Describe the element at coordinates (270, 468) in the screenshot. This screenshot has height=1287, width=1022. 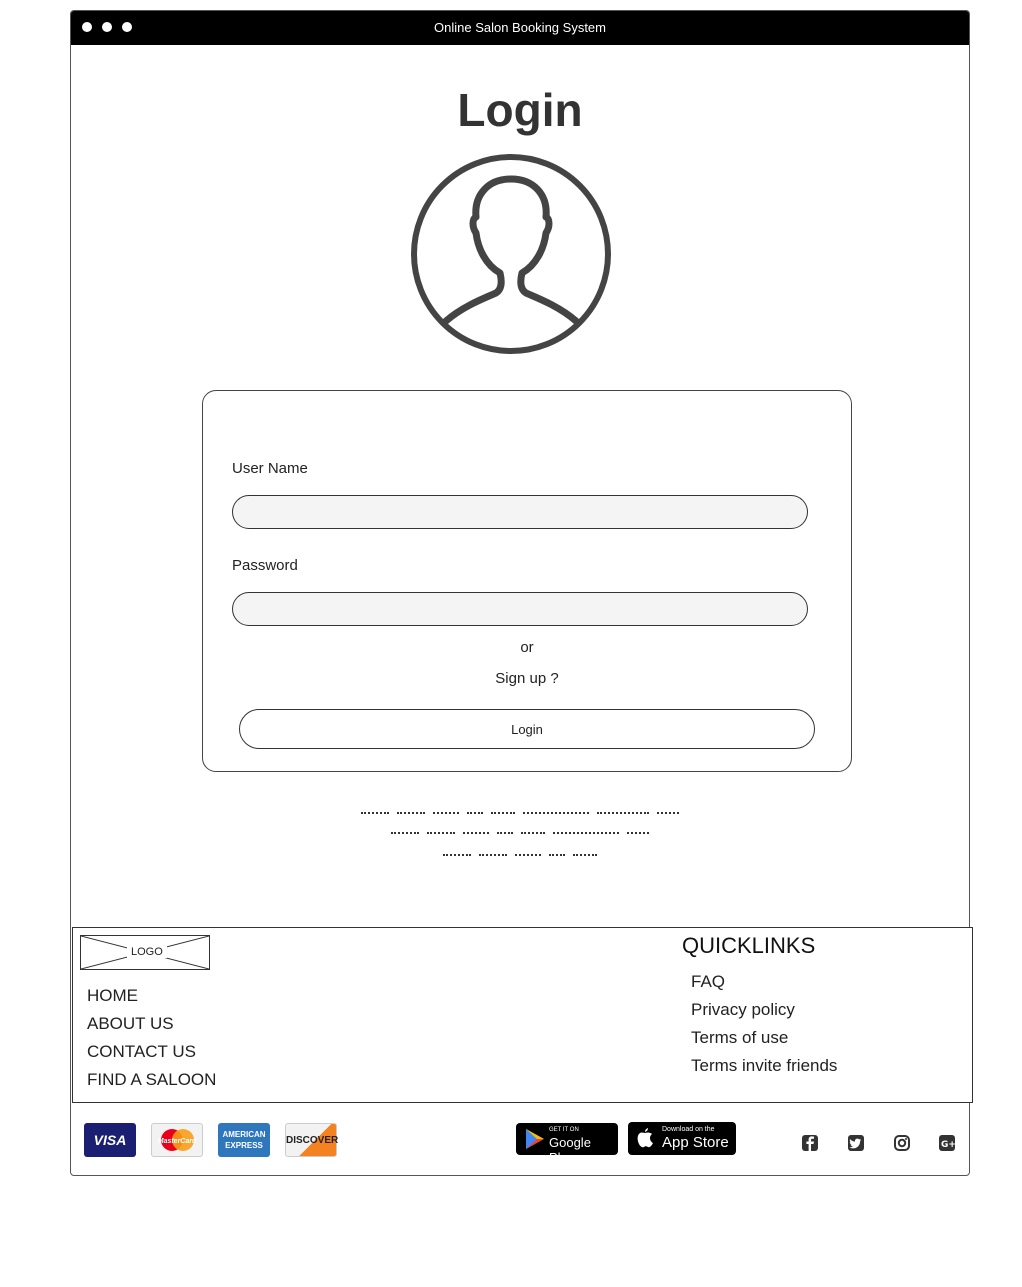
I see `username-label: User Name` at that location.